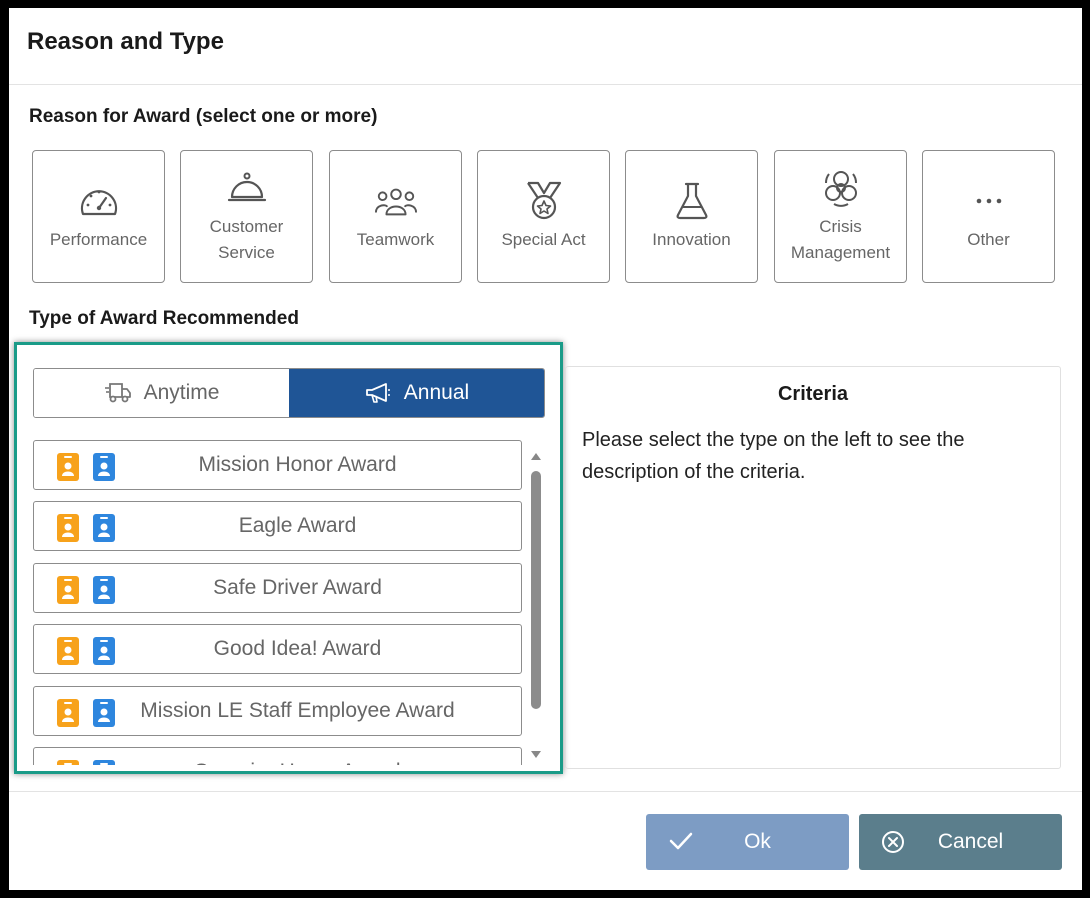  What do you see at coordinates (396, 201) in the screenshot?
I see `team-icon` at bounding box center [396, 201].